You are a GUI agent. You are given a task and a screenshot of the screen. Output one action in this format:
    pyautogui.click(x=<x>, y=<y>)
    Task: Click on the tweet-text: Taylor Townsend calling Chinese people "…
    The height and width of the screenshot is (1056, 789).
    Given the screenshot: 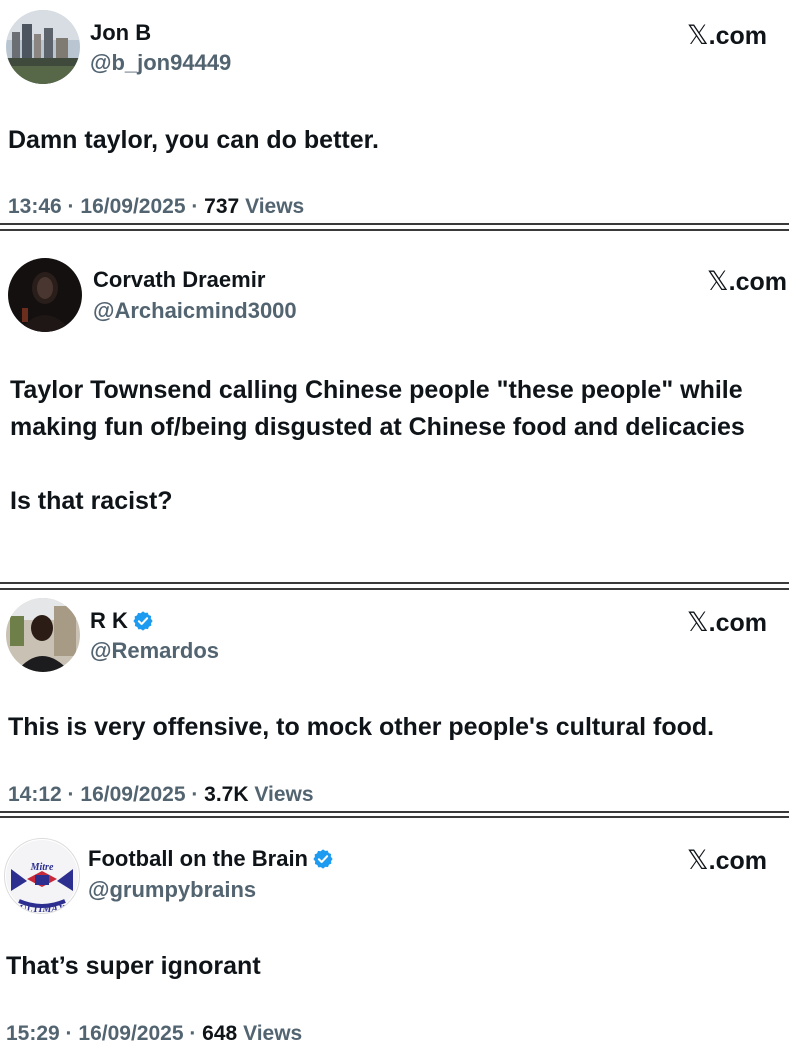 What is the action you would take?
    pyautogui.click(x=377, y=445)
    